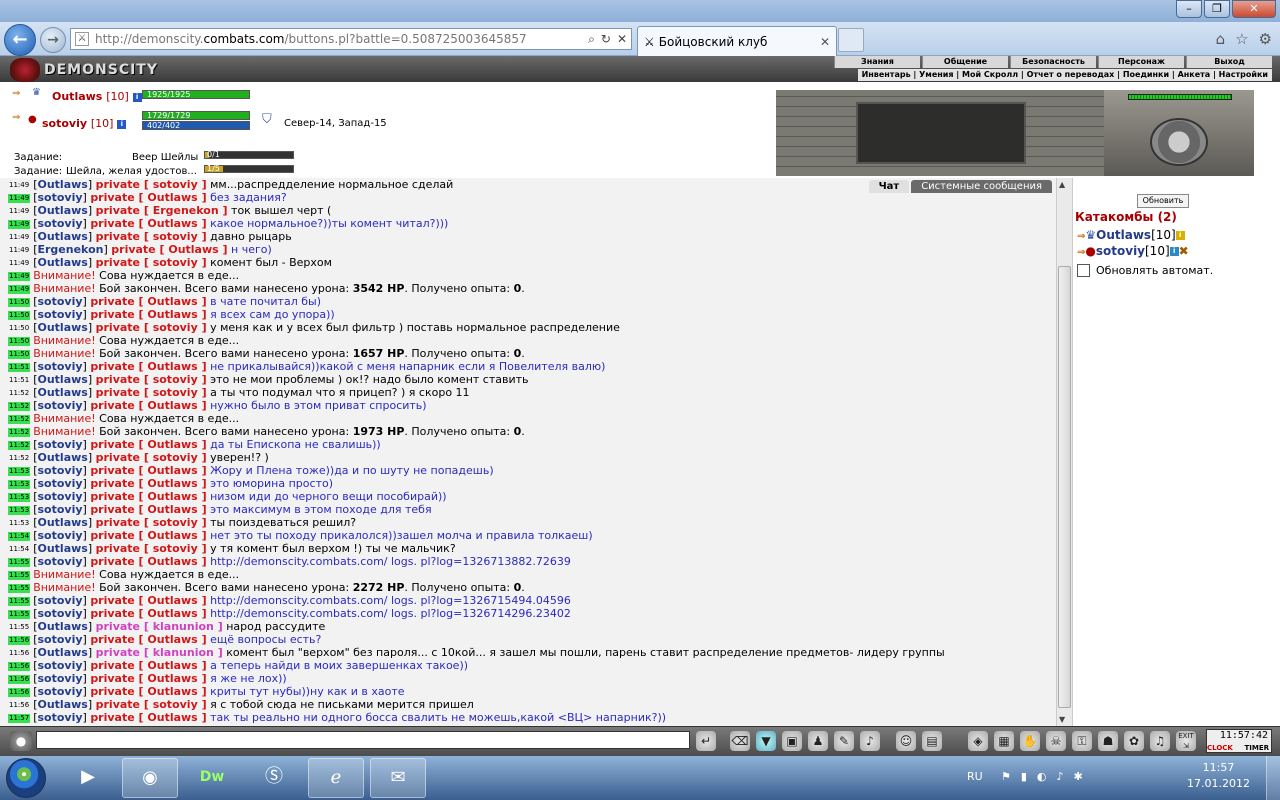  Describe the element at coordinates (26, 778) in the screenshot. I see `start-button` at that location.